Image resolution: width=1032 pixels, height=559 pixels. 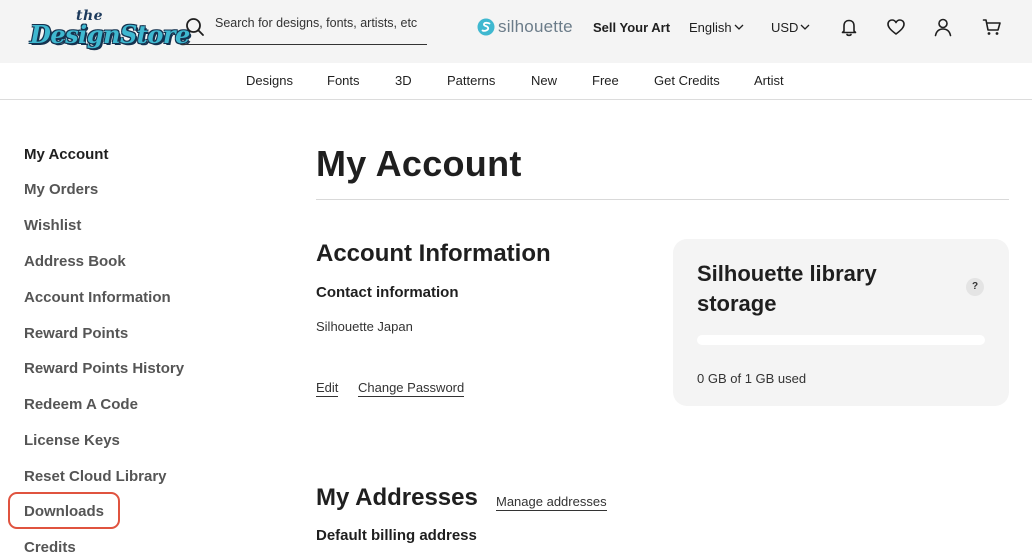 What do you see at coordinates (66, 154) in the screenshot?
I see `sidebar-item-my-account: My Account` at bounding box center [66, 154].